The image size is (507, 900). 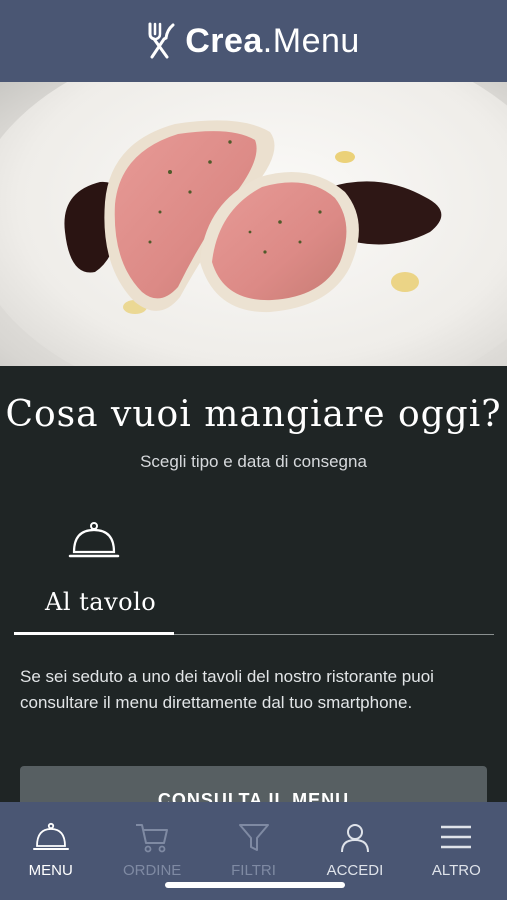 What do you see at coordinates (255, 885) in the screenshot?
I see `home-indicator` at bounding box center [255, 885].